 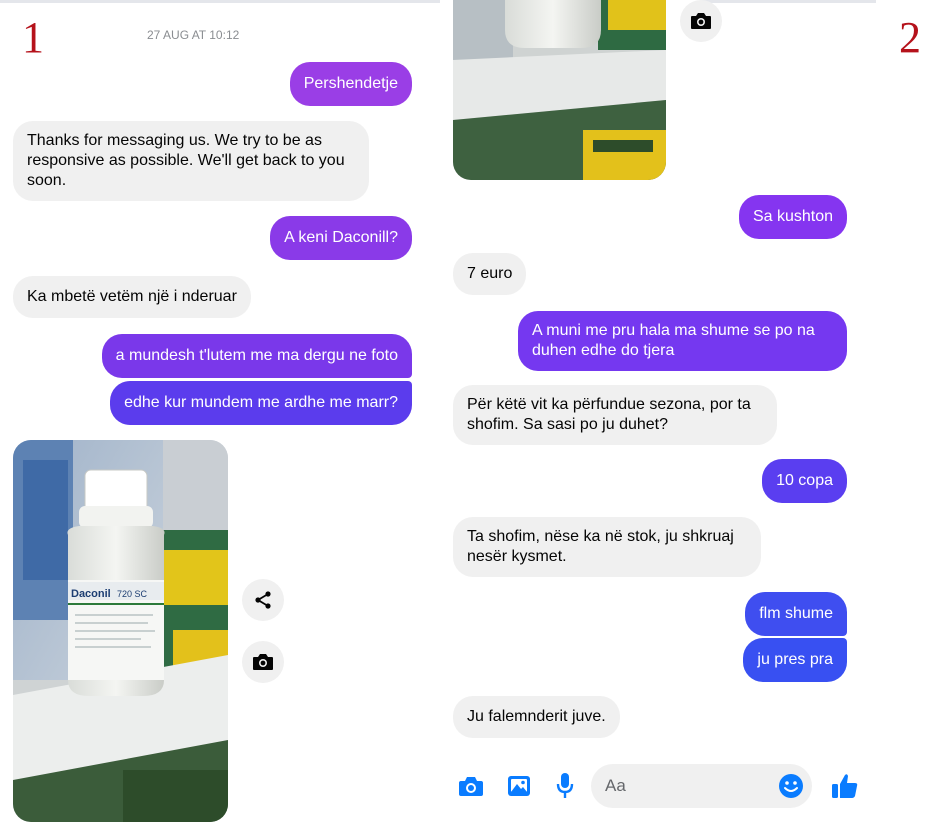 What do you see at coordinates (615, 785) in the screenshot?
I see `message-input-placeholder: Aa` at bounding box center [615, 785].